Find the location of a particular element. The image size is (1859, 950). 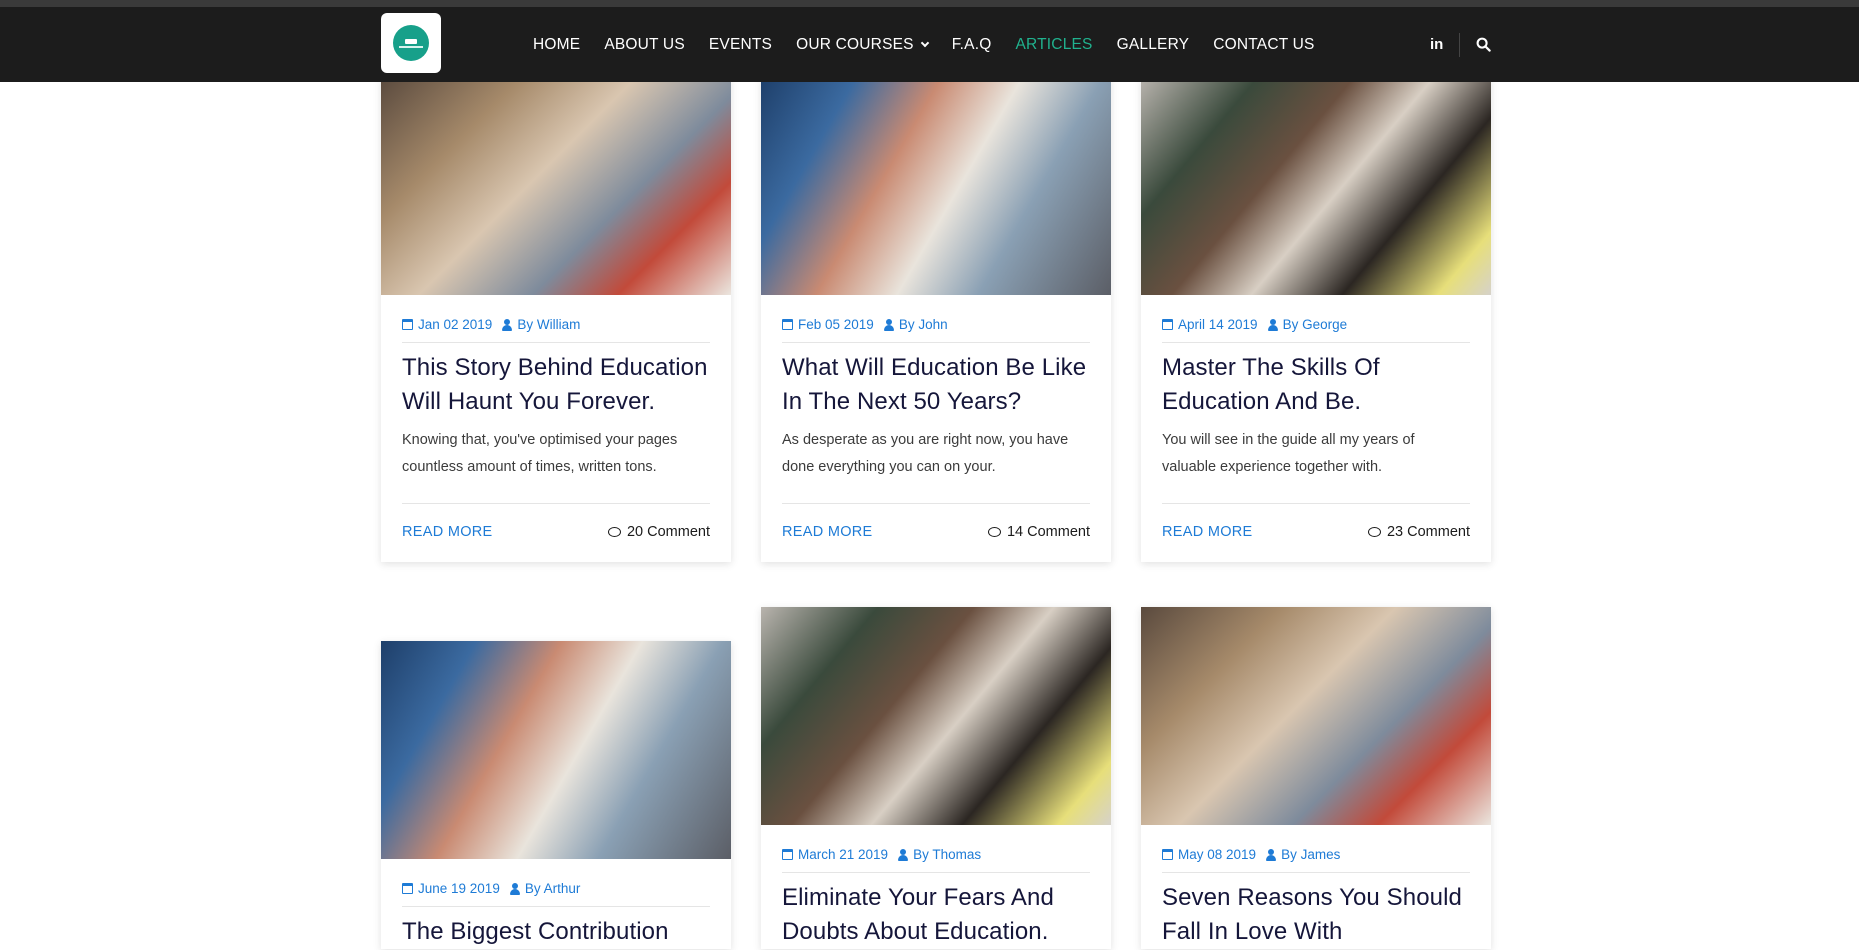

comment-count: 20 Comment is located at coordinates (658, 532).